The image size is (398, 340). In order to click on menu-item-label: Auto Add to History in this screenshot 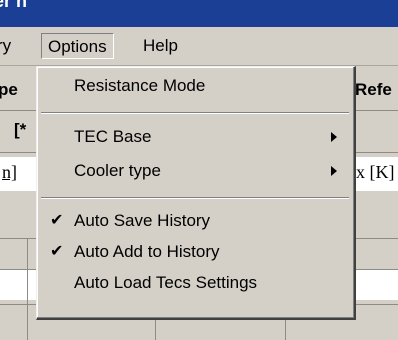, I will do `click(147, 251)`.